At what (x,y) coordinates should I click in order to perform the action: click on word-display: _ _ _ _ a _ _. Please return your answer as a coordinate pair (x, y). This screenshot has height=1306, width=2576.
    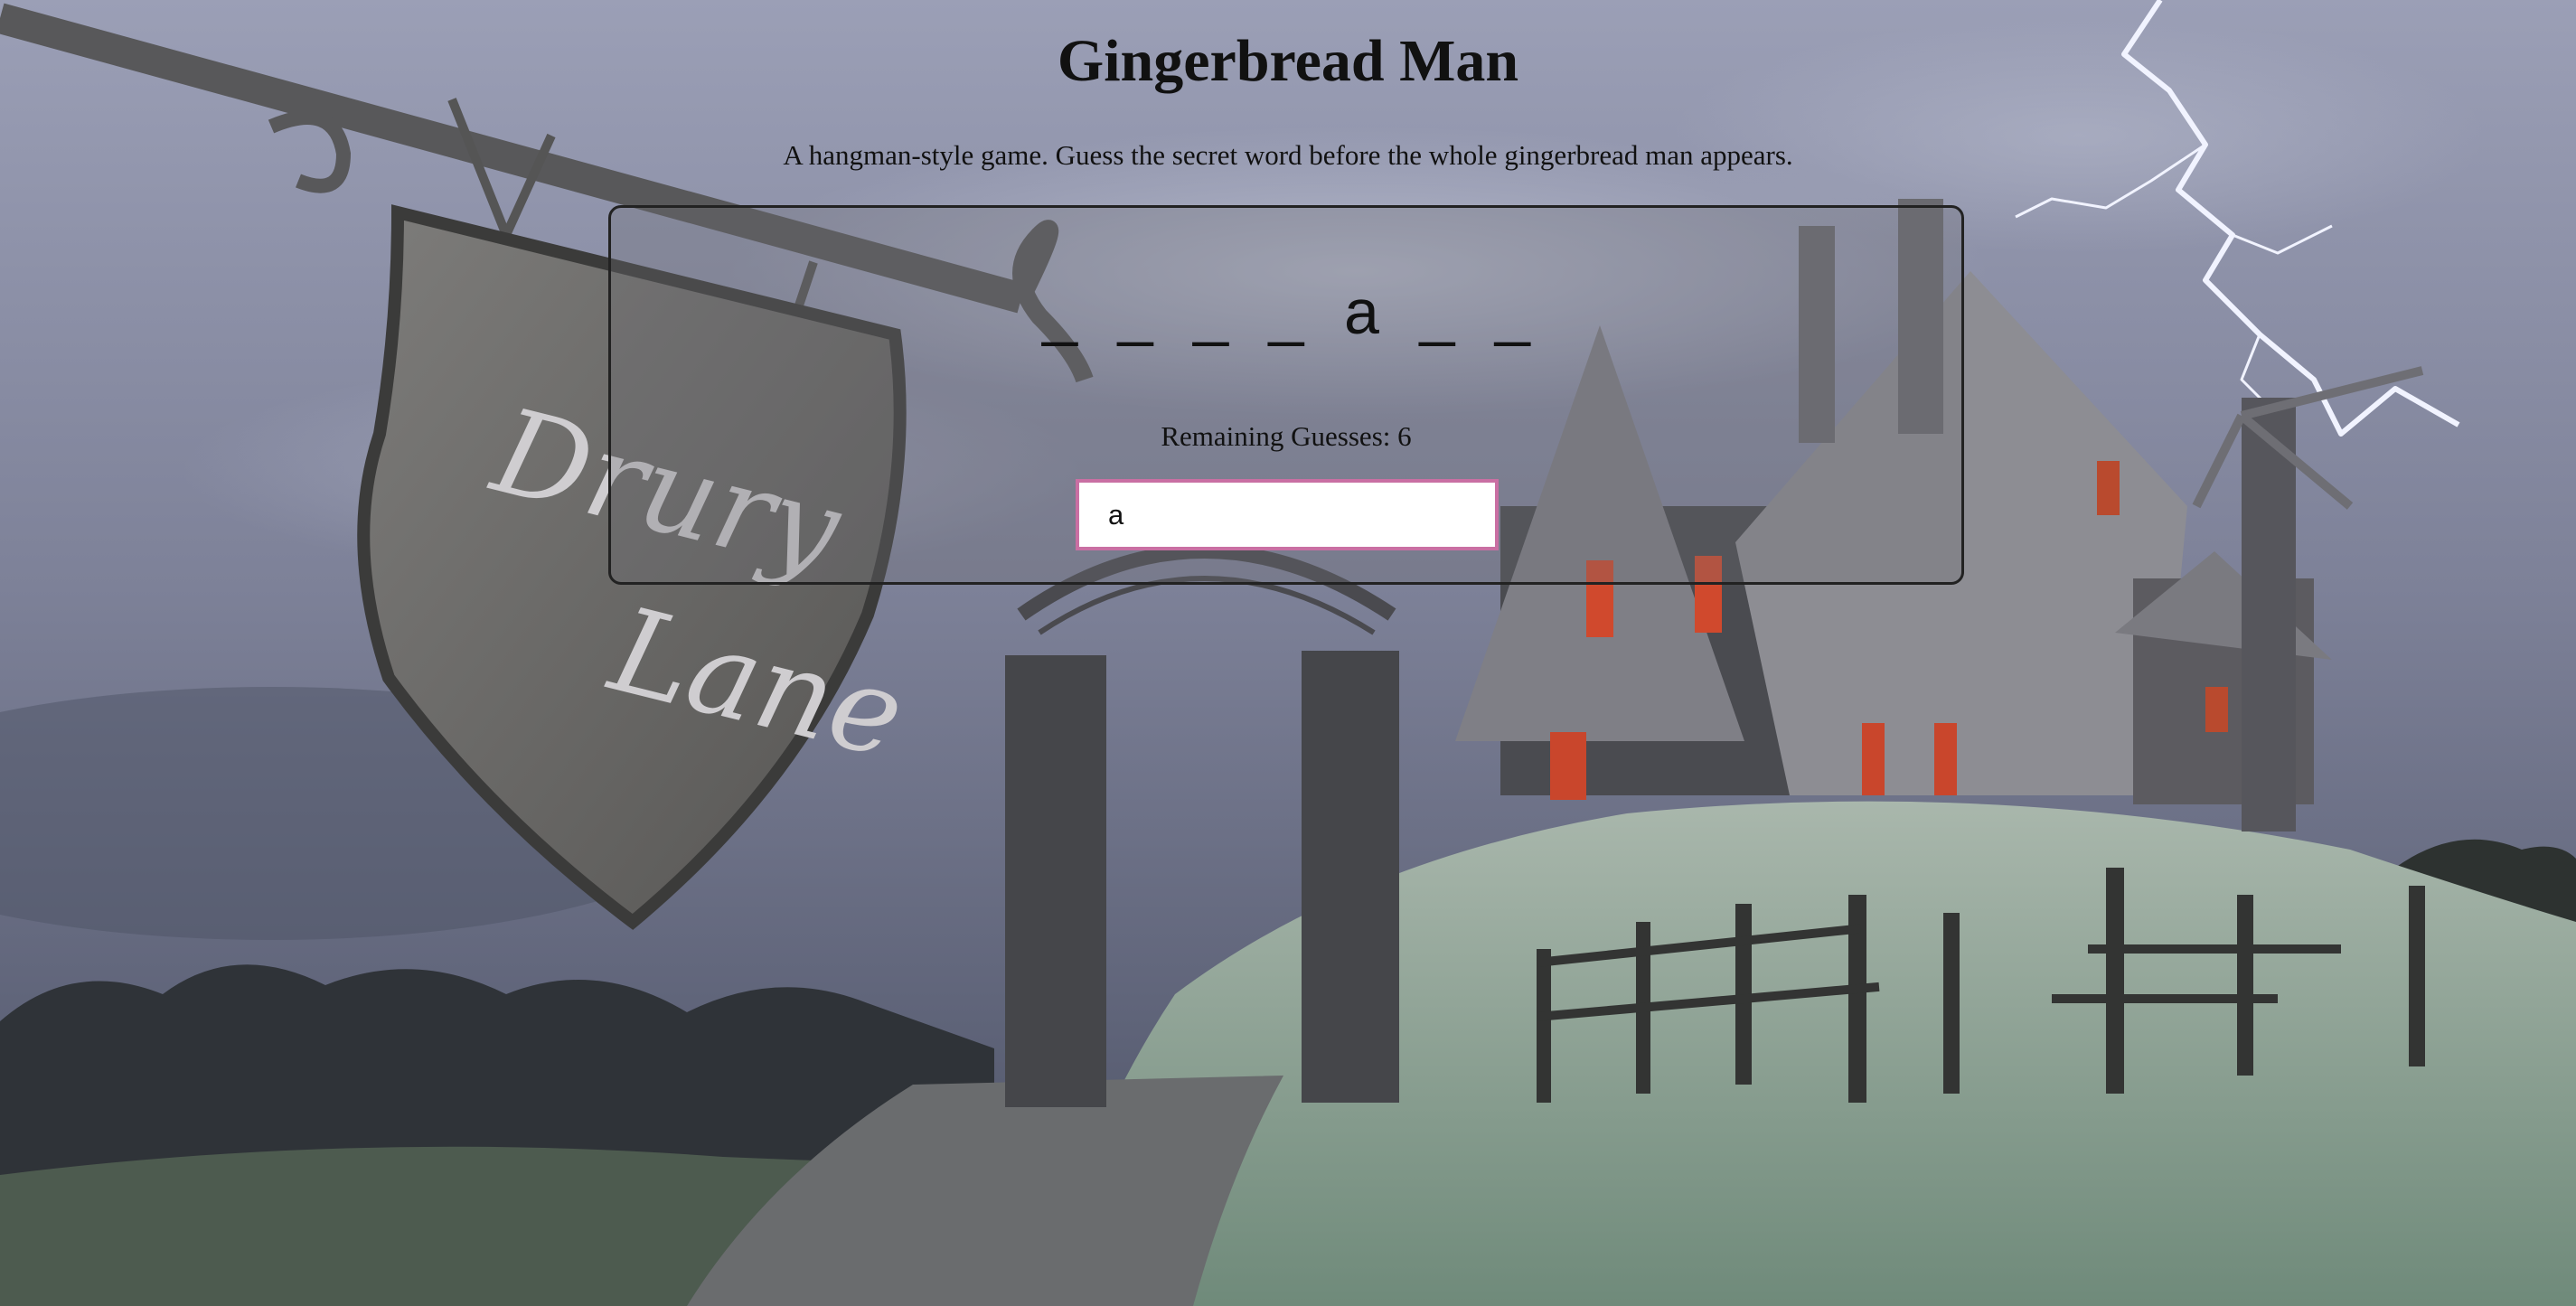
    Looking at the image, I should click on (1286, 312).